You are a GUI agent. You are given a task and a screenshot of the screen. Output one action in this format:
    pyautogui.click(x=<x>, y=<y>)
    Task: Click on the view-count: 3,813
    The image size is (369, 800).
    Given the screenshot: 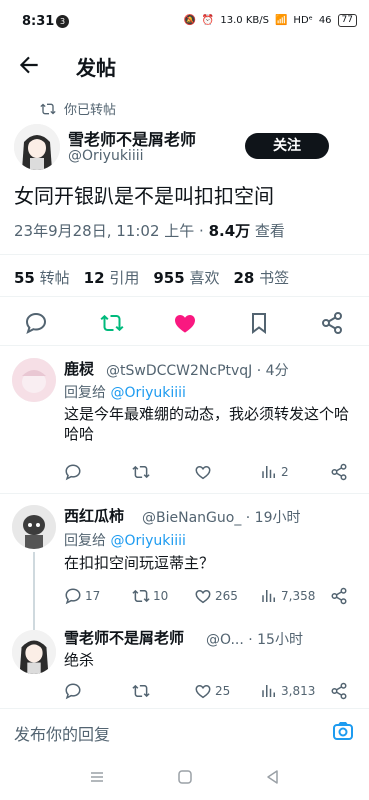 What is the action you would take?
    pyautogui.click(x=298, y=691)
    